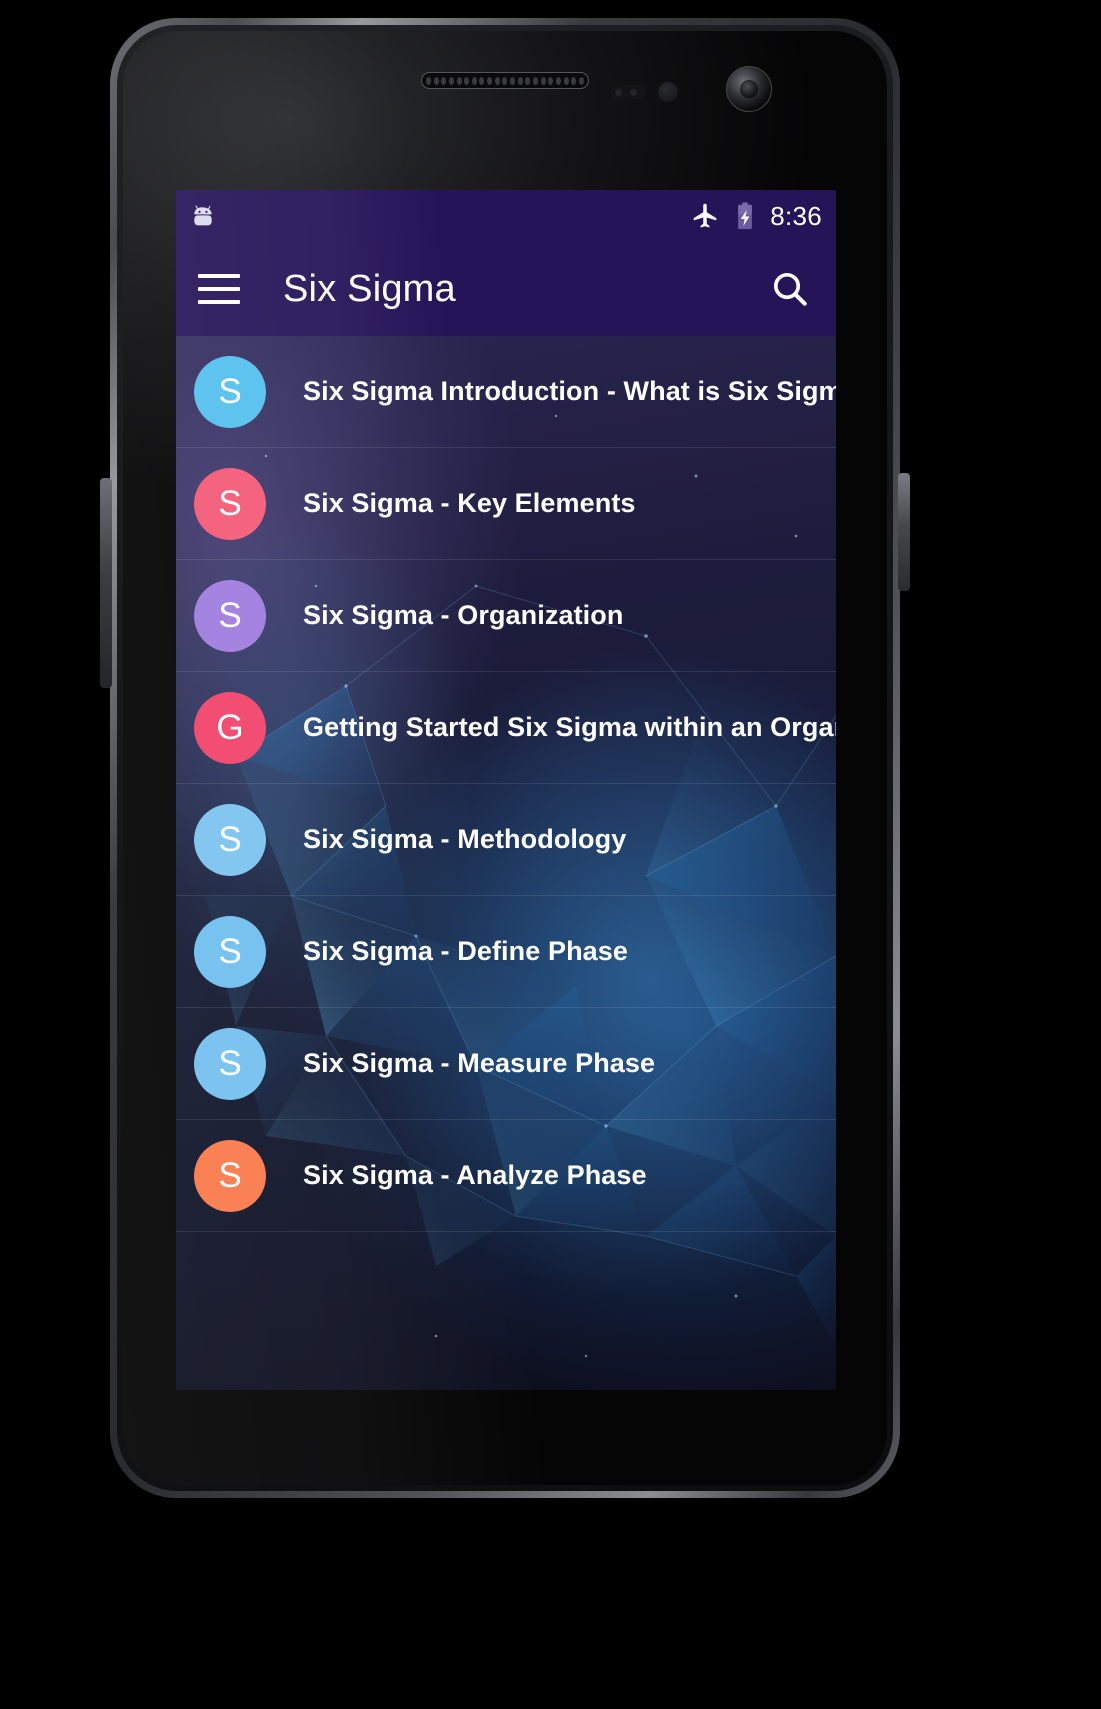 The height and width of the screenshot is (1709, 1101). I want to click on light-sensor-icon, so click(668, 92).